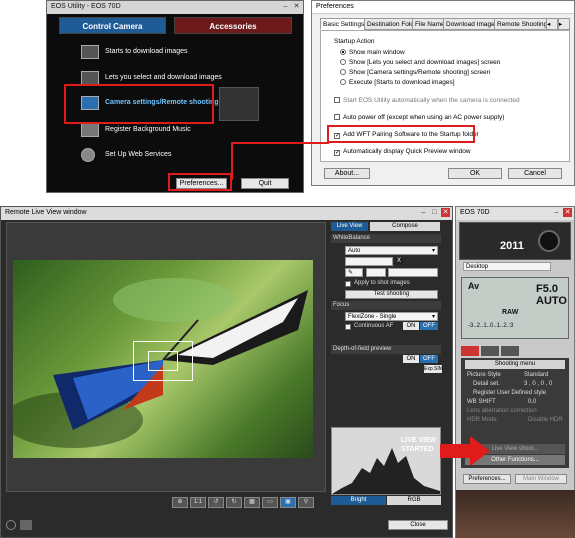 Image resolution: width=575 pixels, height=538 pixels. I want to click on checkbox-label: Continuous AF, so click(374, 326).